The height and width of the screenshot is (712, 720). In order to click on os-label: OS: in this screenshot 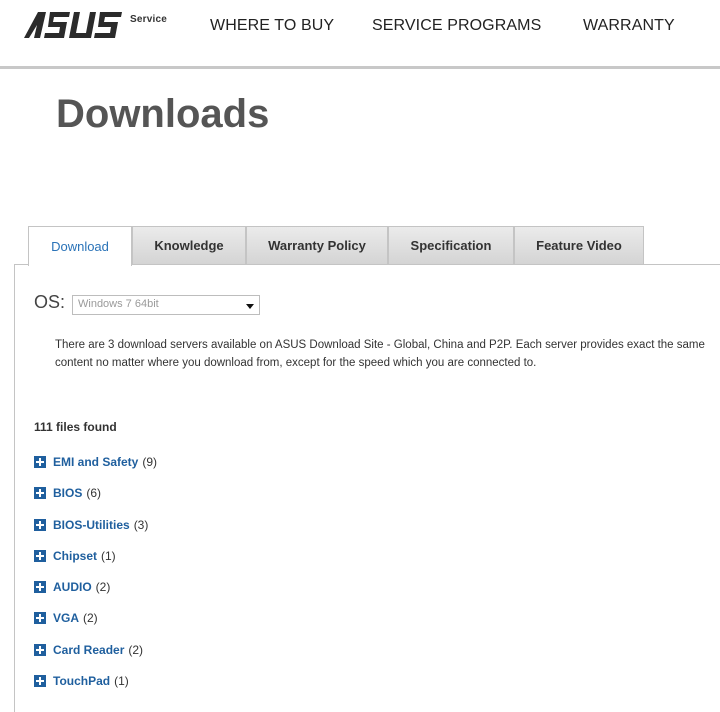, I will do `click(50, 302)`.